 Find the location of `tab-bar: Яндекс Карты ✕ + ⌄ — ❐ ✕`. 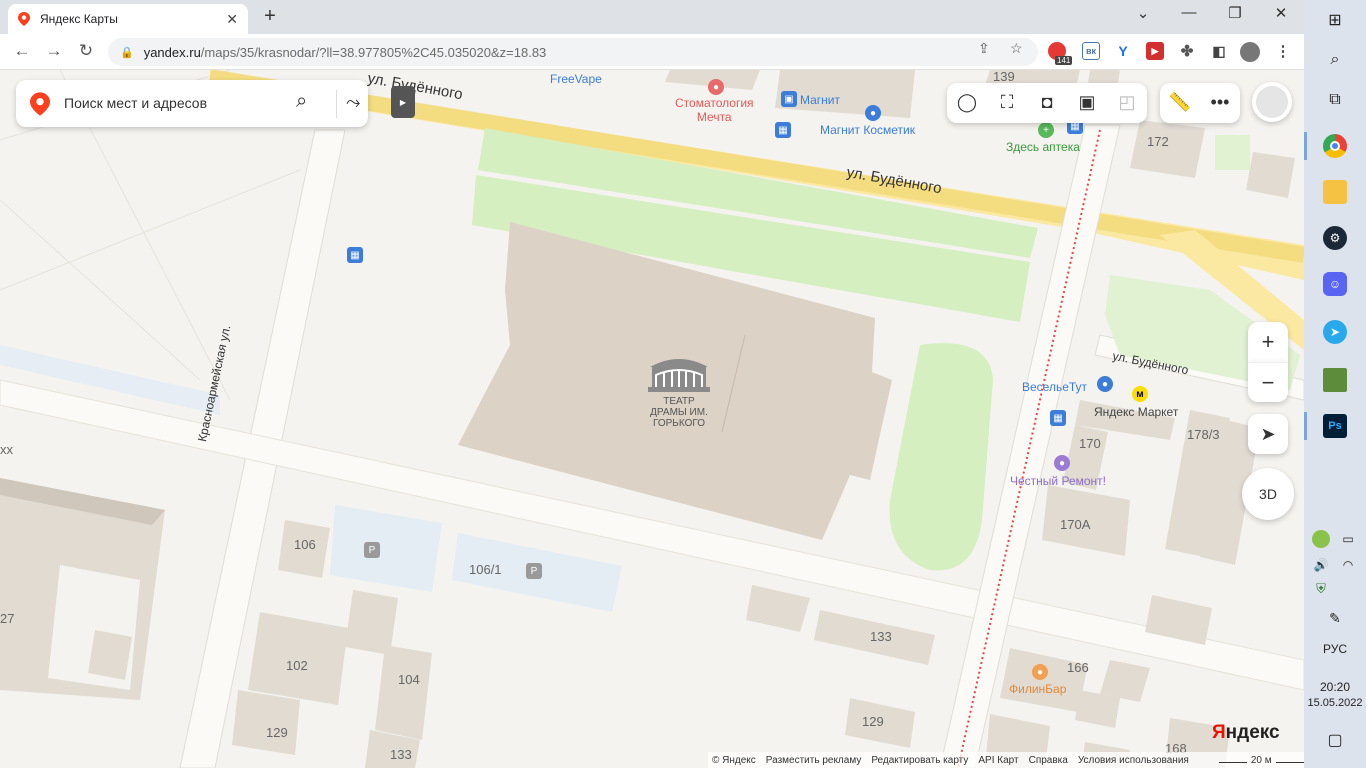

tab-bar: Яндекс Карты ✕ + ⌄ — ❐ ✕ is located at coordinates (652, 17).